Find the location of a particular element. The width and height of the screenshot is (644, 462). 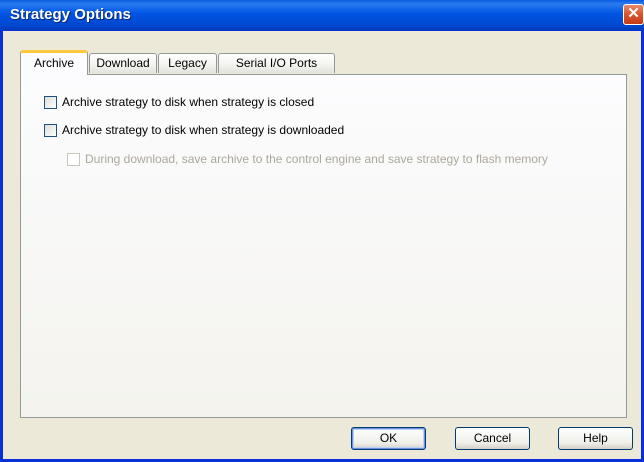

archive-on-download-checkbox is located at coordinates (50, 130).